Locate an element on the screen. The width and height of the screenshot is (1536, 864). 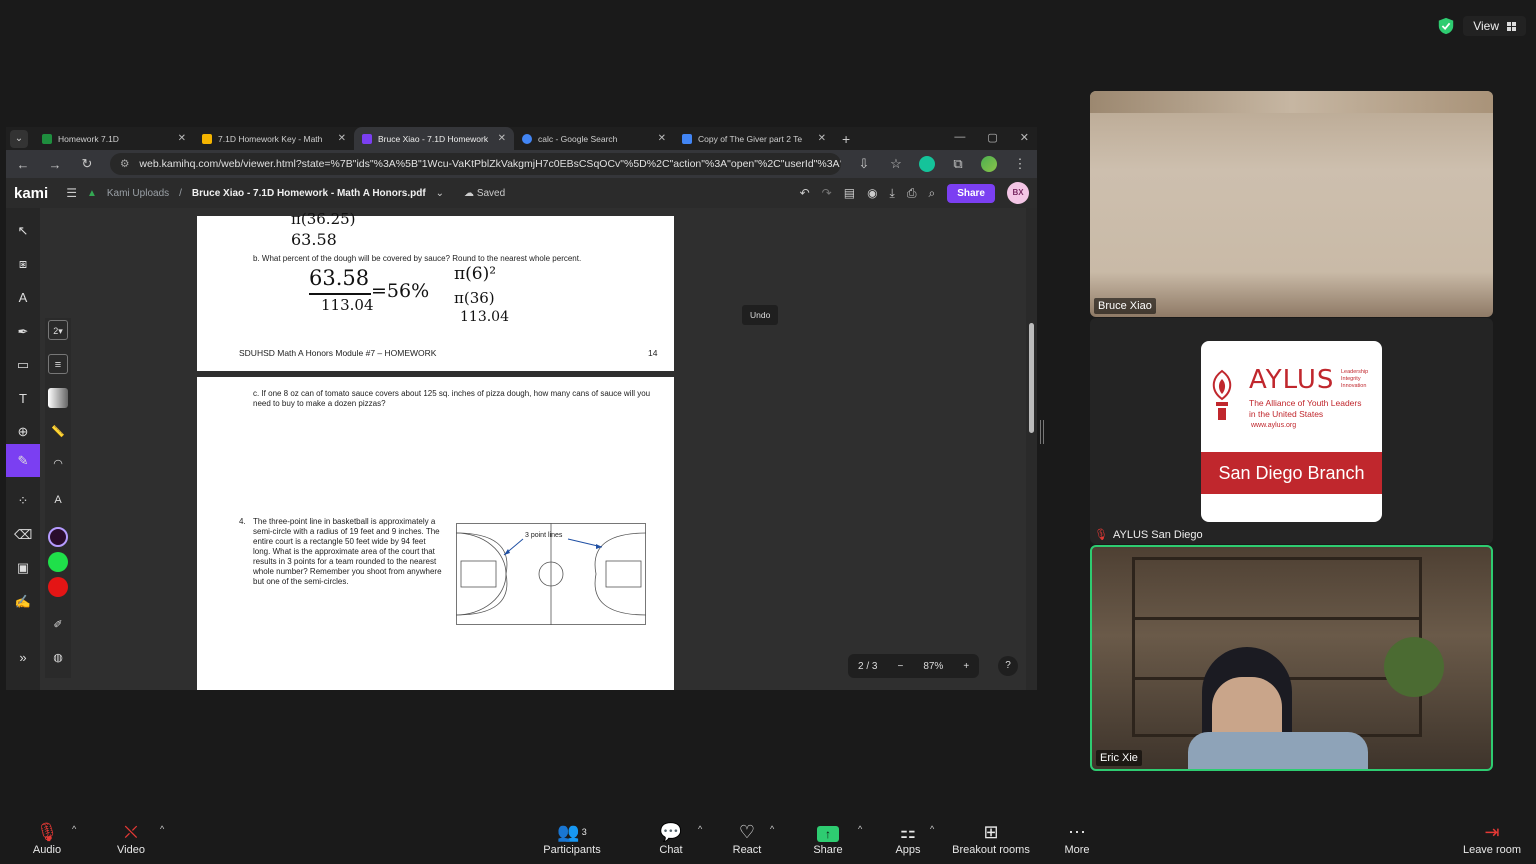
participants-button: 👥 3 Participants is located at coordinates (572, 838).